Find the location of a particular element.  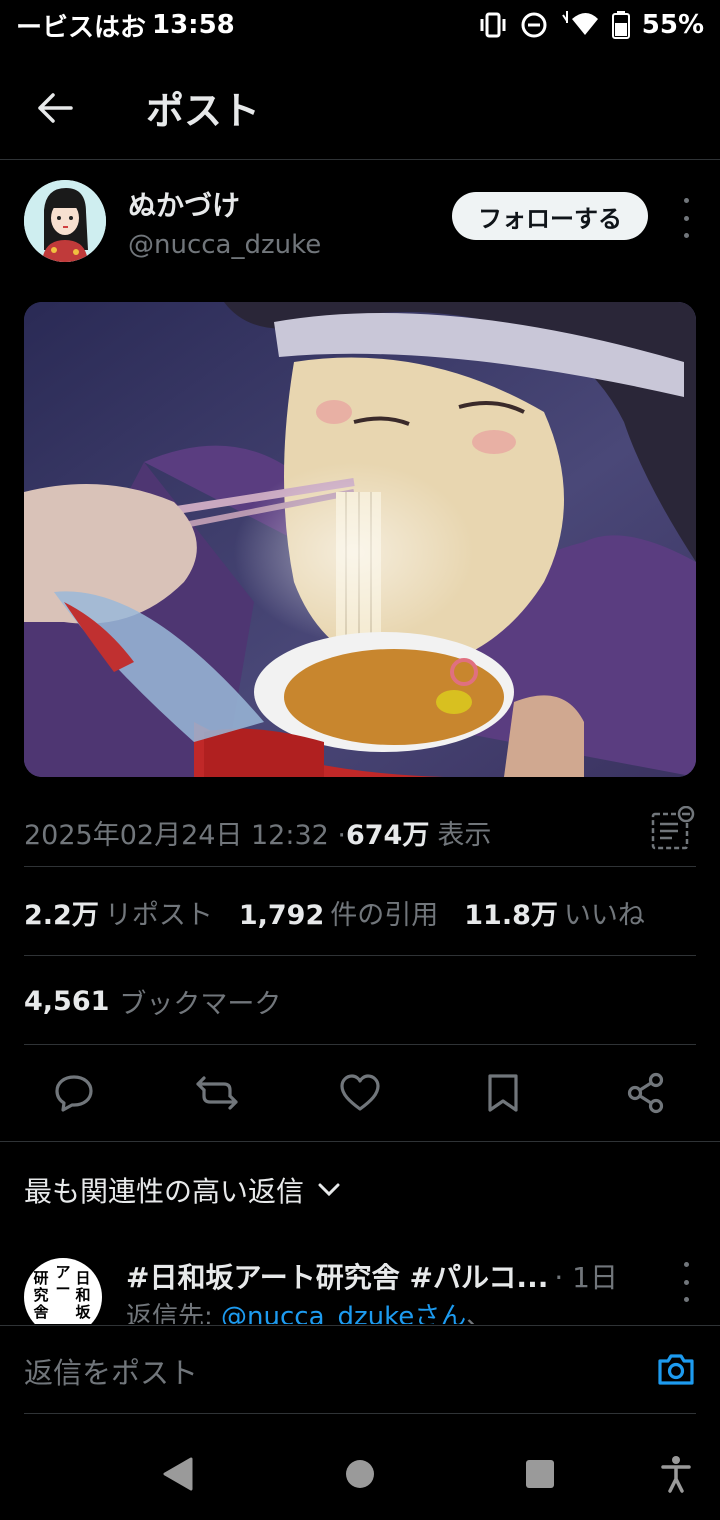

author-avatar is located at coordinates (65, 221).